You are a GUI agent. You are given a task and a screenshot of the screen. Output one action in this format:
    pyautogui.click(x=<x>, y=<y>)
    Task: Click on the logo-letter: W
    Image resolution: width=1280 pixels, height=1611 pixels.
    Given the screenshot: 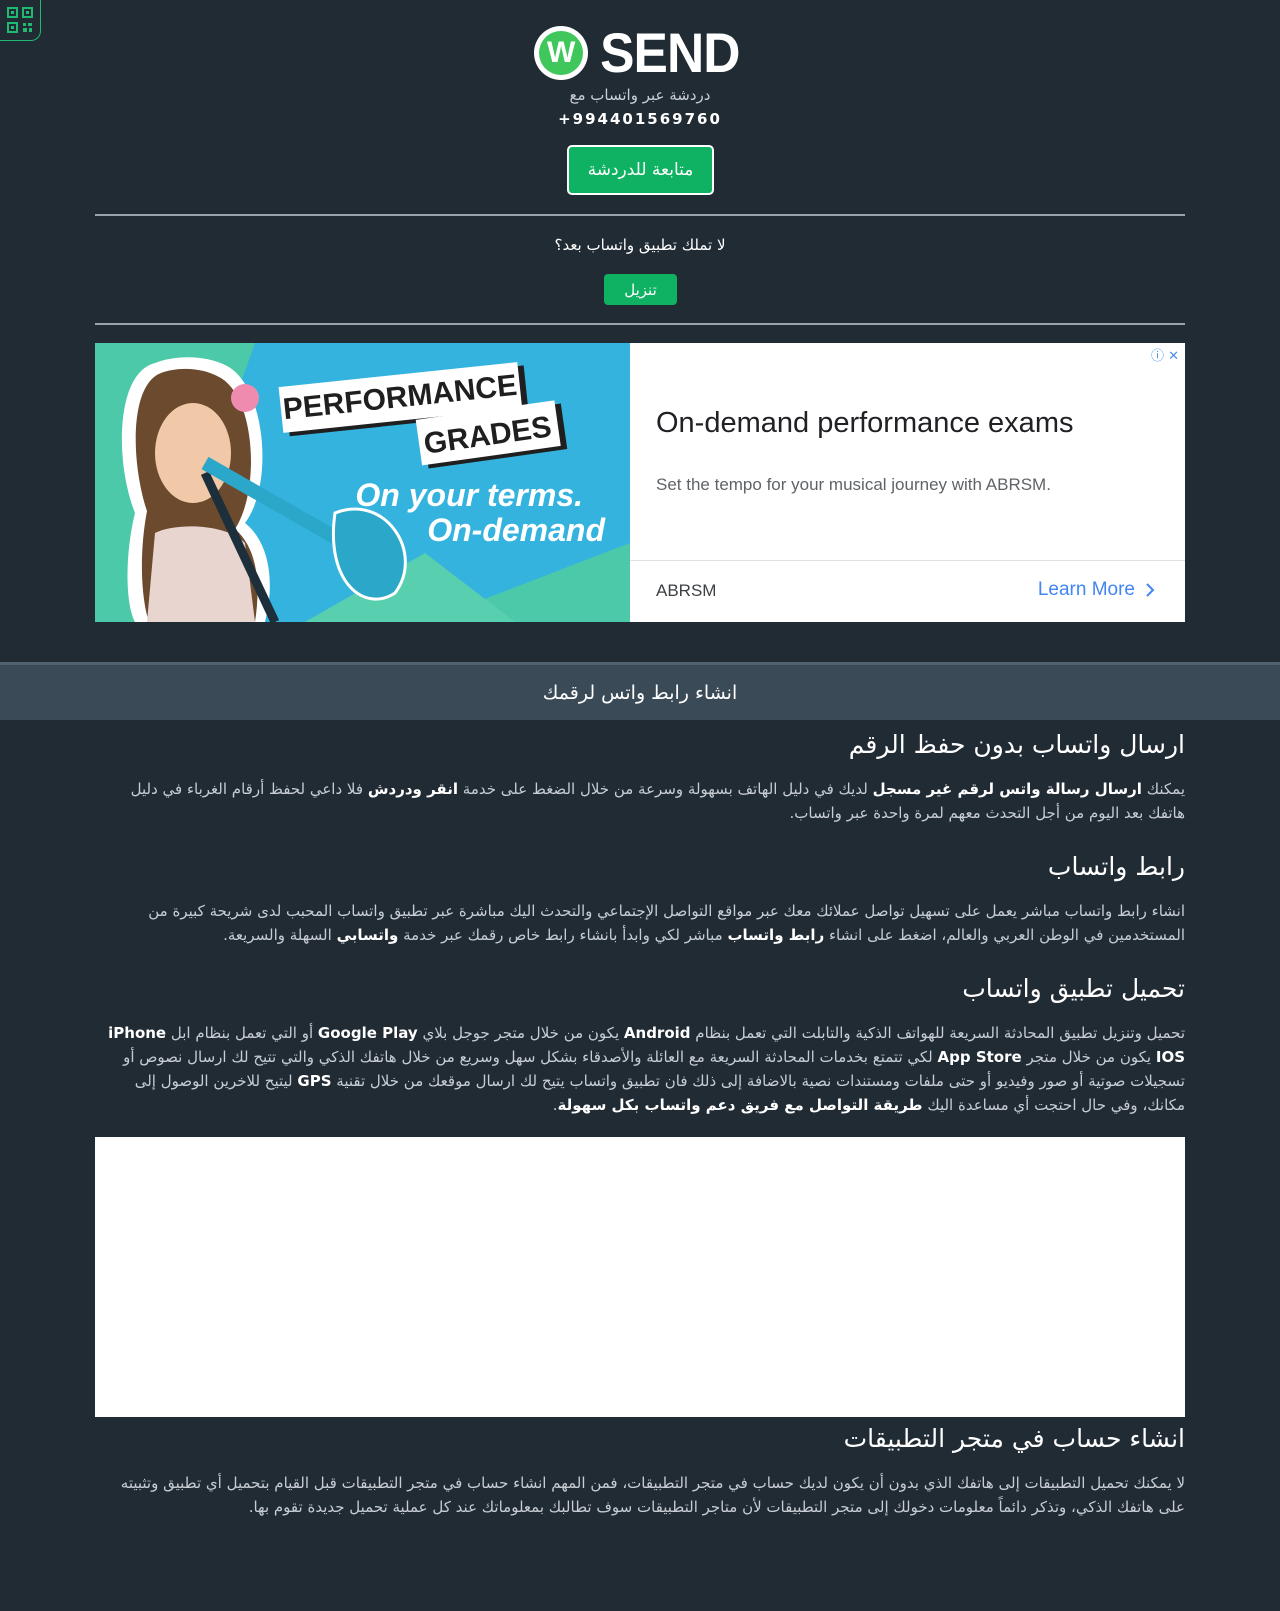 What is the action you would take?
    pyautogui.click(x=561, y=52)
    